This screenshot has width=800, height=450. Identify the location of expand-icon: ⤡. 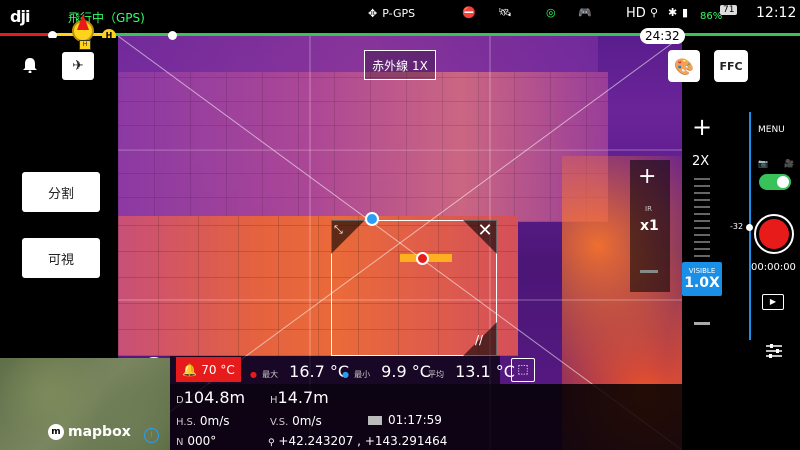
(338, 230).